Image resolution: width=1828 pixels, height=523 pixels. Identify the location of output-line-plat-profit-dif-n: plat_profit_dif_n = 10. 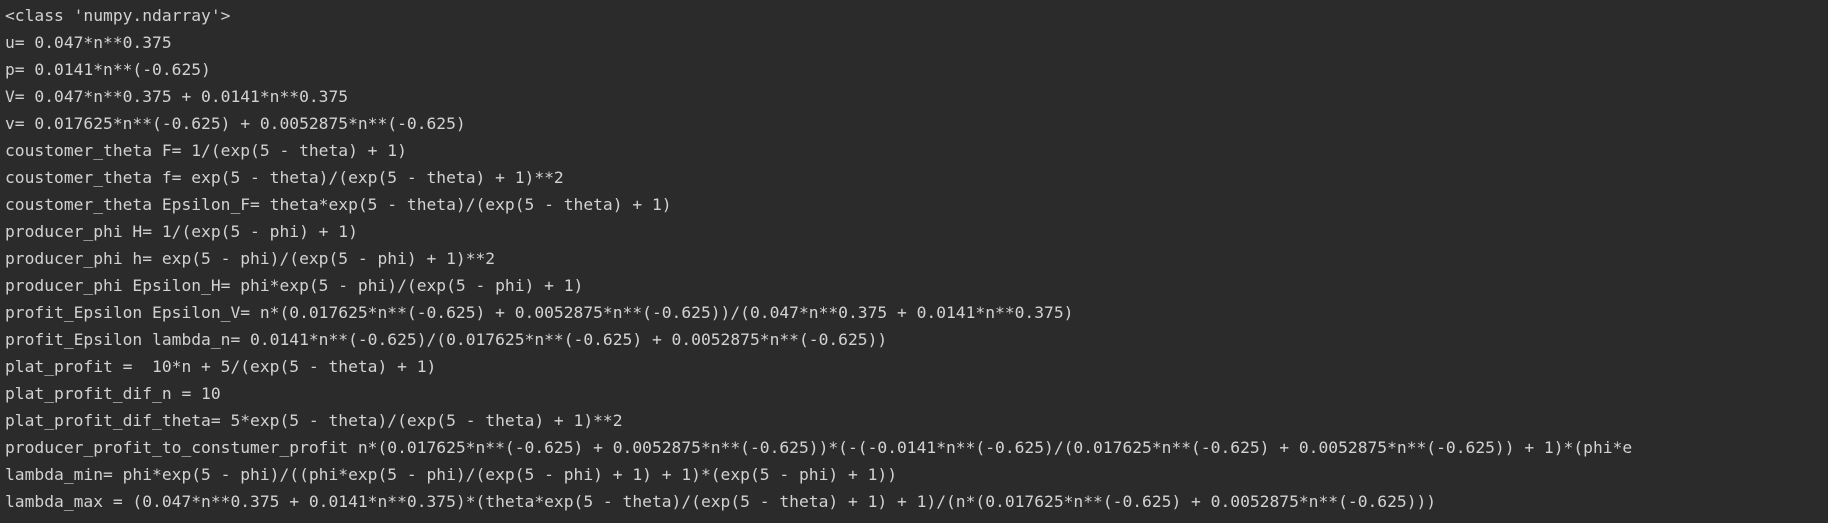
(113, 393).